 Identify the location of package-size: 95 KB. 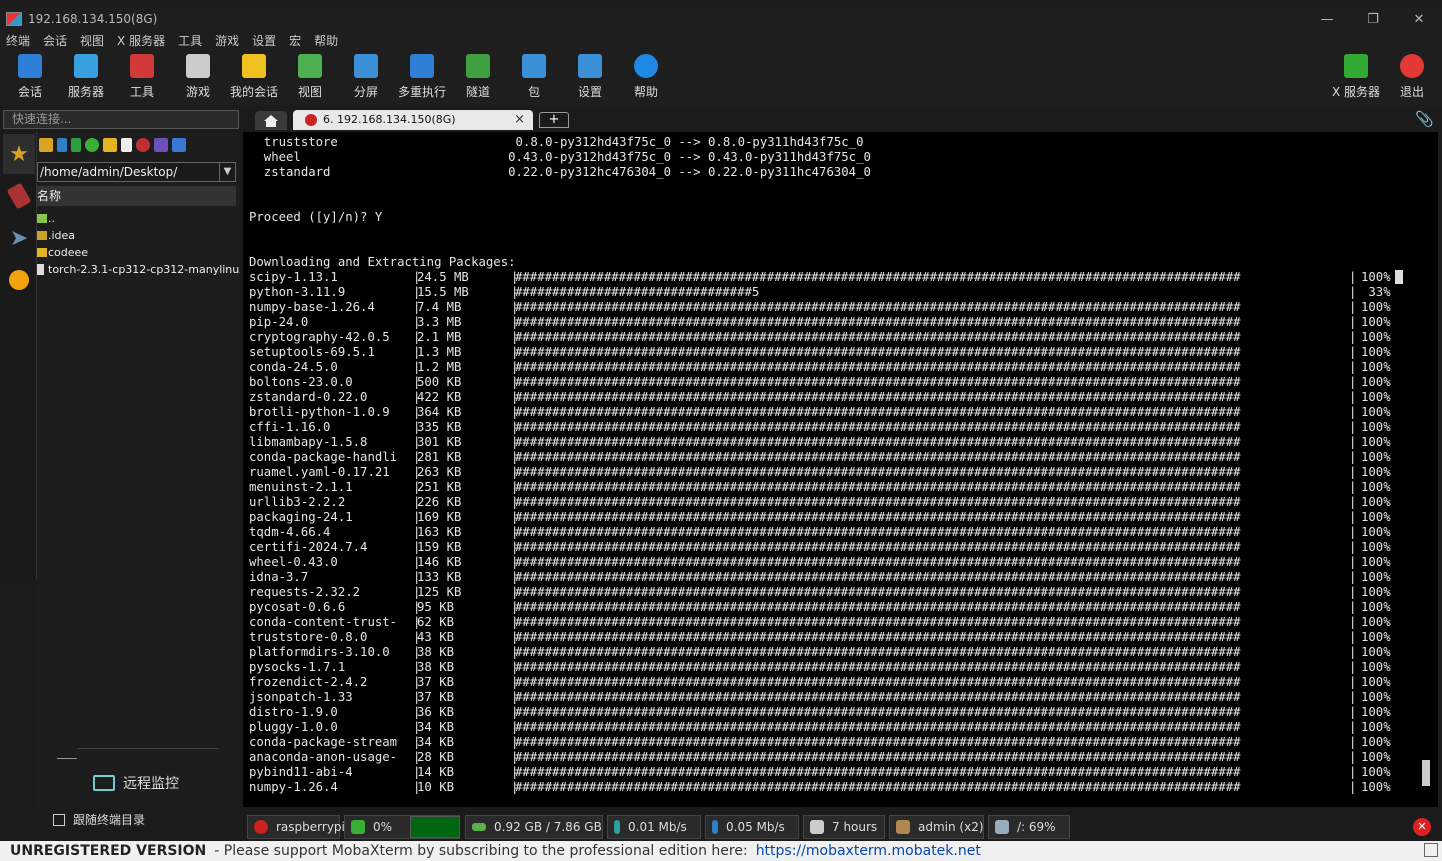
(436, 607).